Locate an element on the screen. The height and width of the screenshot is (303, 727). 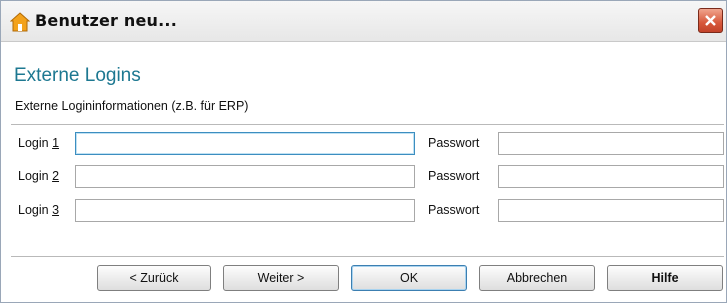
login-2-label-text: Login is located at coordinates (35, 176).